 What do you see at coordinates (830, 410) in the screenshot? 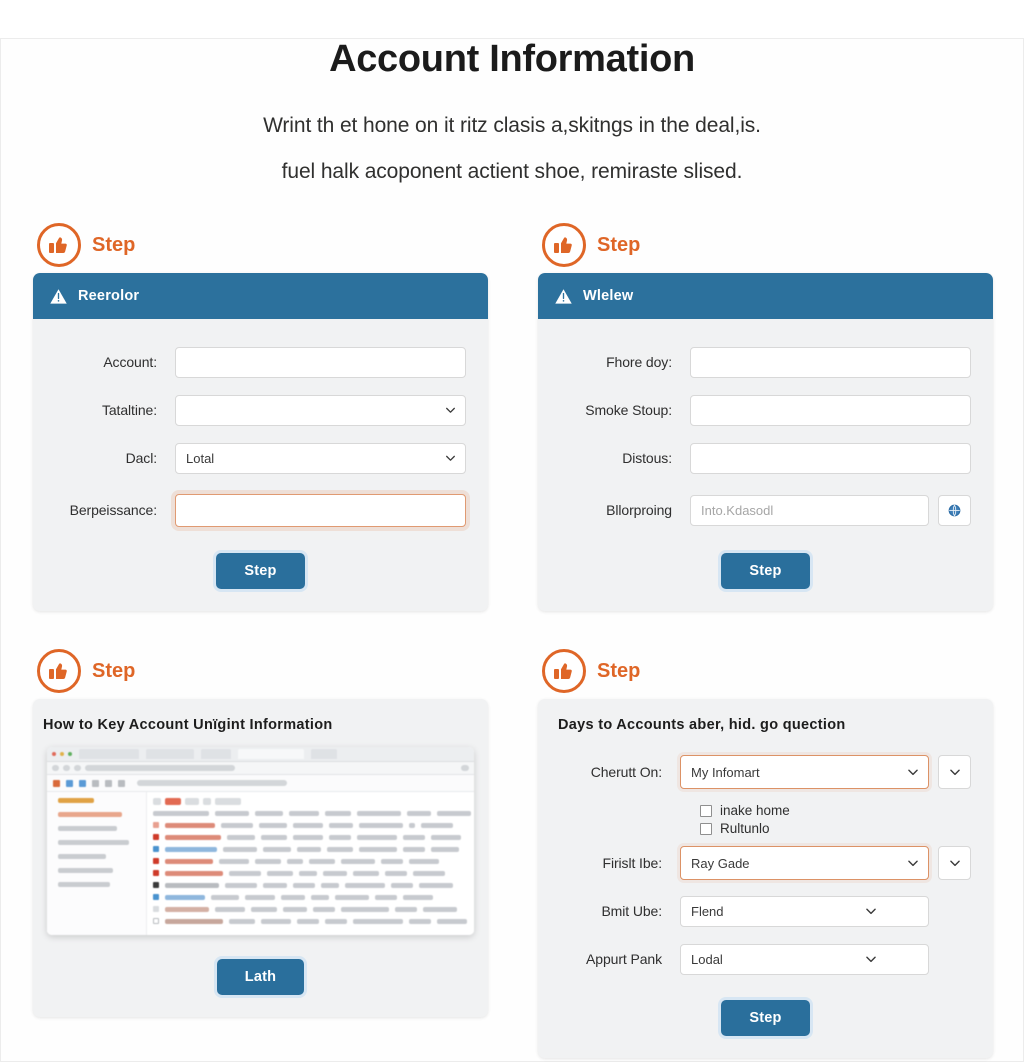
I see `smoke-stoup-input` at bounding box center [830, 410].